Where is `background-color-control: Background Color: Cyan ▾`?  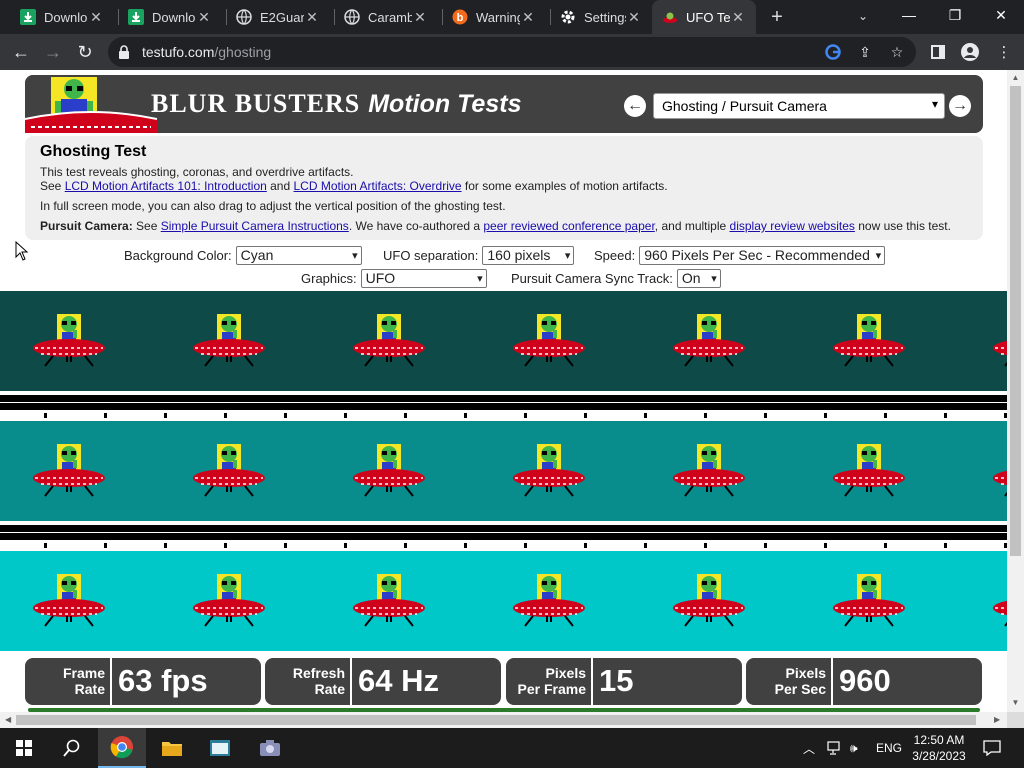 background-color-control: Background Color: Cyan ▾ is located at coordinates (243, 255).